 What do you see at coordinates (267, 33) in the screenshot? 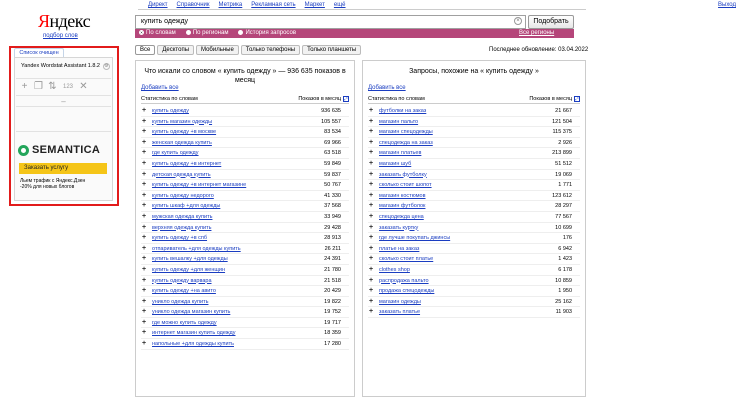
I see `mode-history: История запросов` at bounding box center [267, 33].